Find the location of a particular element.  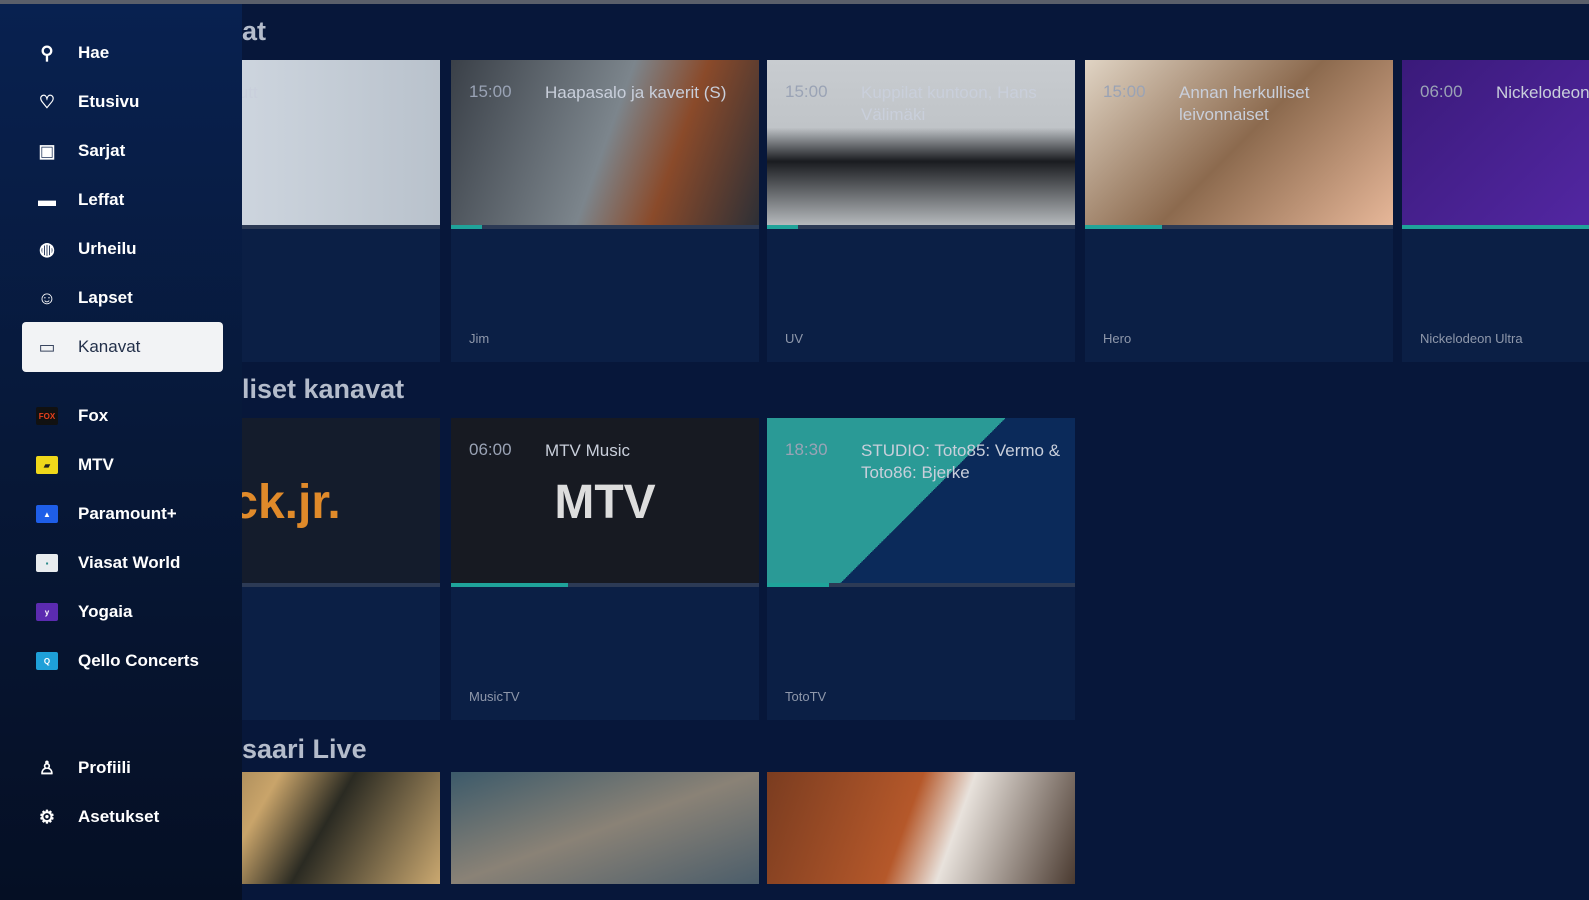

program-title: emppa vai muutt Vancouver is located at coordinates (250, 92).